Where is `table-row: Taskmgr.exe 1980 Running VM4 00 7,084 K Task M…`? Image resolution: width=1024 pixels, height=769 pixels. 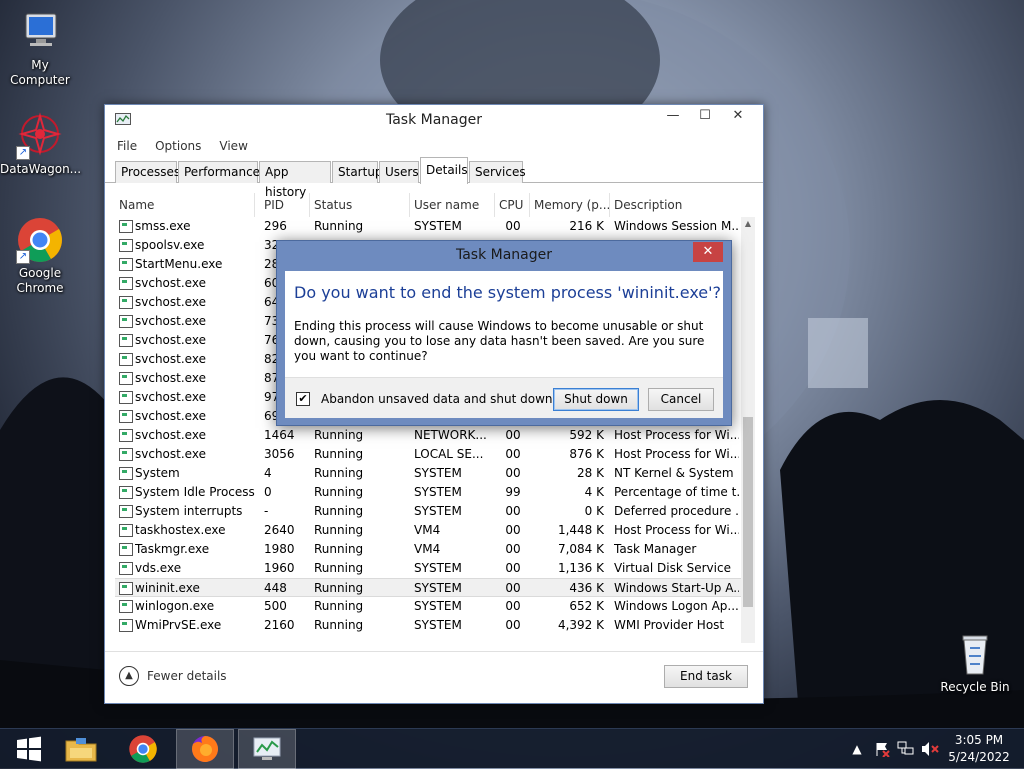
table-row: Taskmgr.exe 1980 Running VM4 00 7,084 K Task M… is located at coordinates (428, 549).